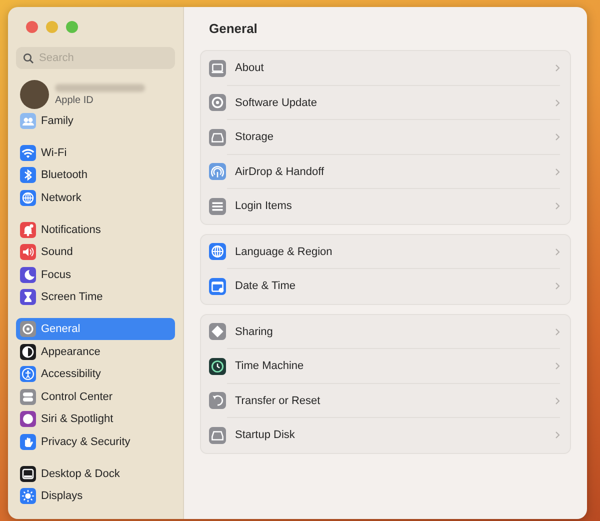 This screenshot has width=600, height=521. Describe the element at coordinates (233, 29) in the screenshot. I see `pane-title: General` at that location.